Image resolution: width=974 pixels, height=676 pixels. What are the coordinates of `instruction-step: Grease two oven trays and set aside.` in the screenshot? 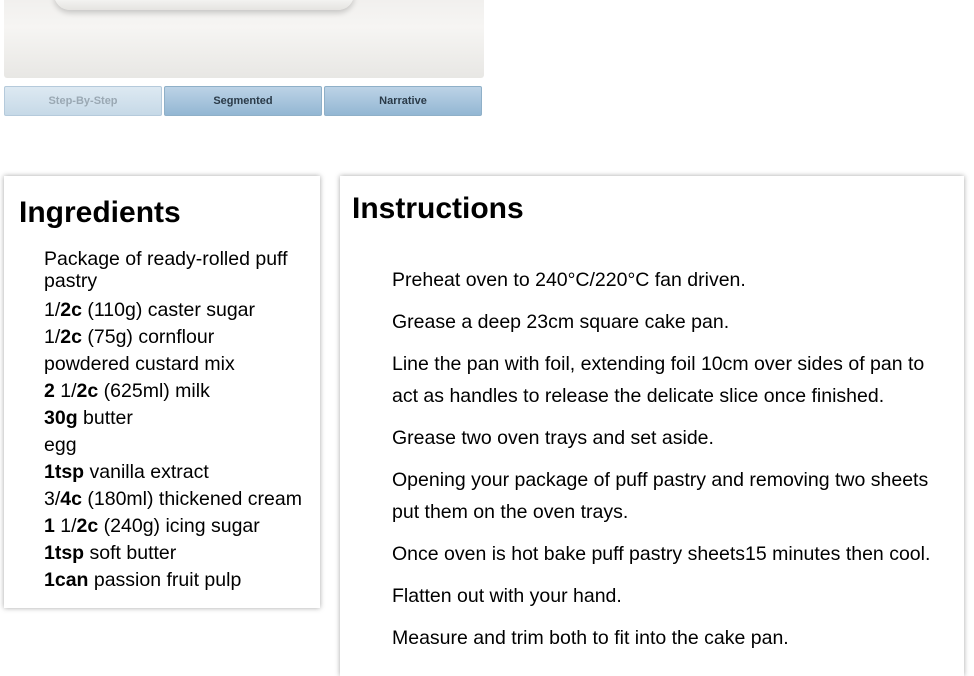 It's located at (553, 438).